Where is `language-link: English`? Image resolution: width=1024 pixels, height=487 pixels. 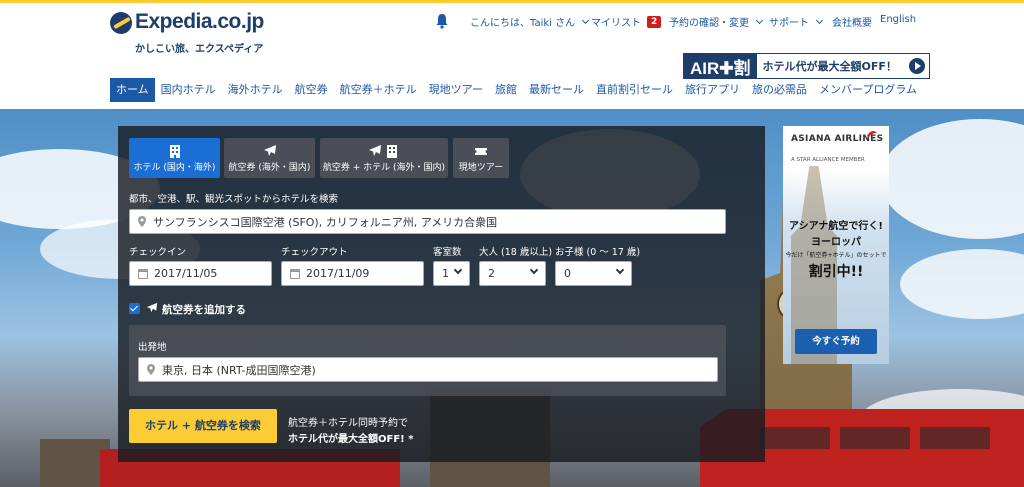 language-link: English is located at coordinates (898, 19).